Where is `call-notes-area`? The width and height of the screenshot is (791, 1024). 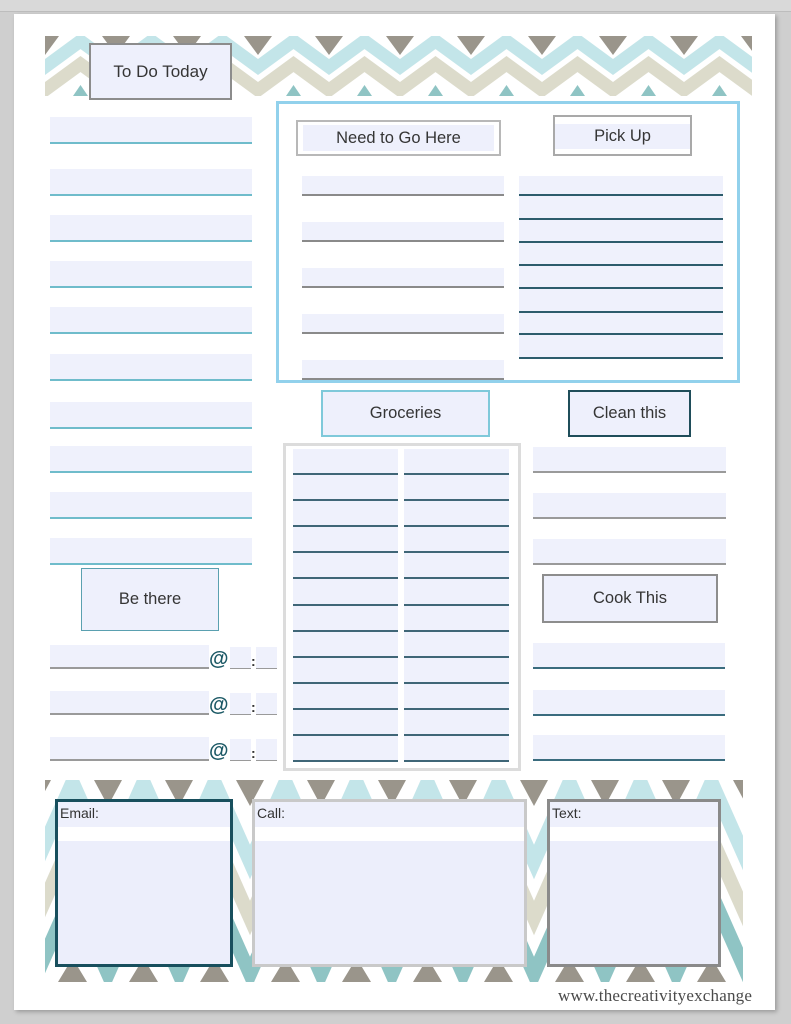
call-notes-area is located at coordinates (389, 902).